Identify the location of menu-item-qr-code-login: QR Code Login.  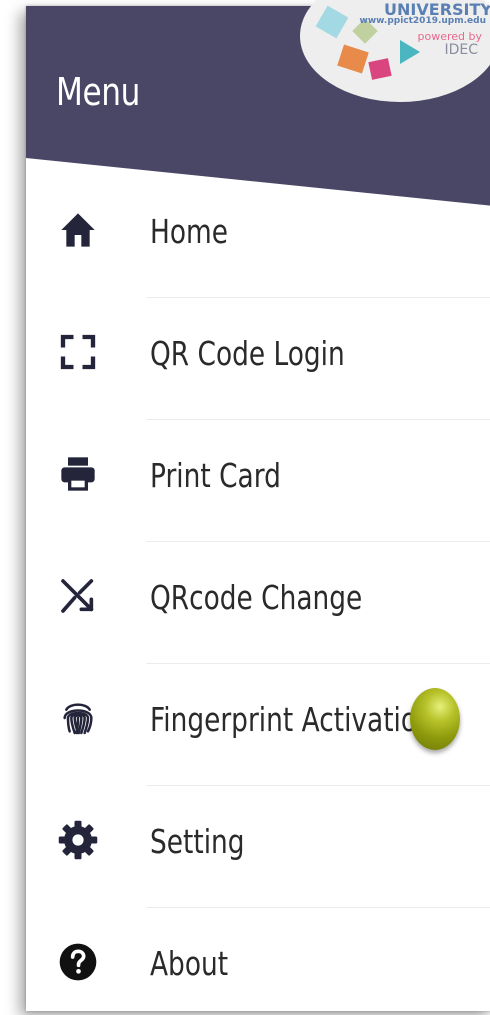
(258, 359).